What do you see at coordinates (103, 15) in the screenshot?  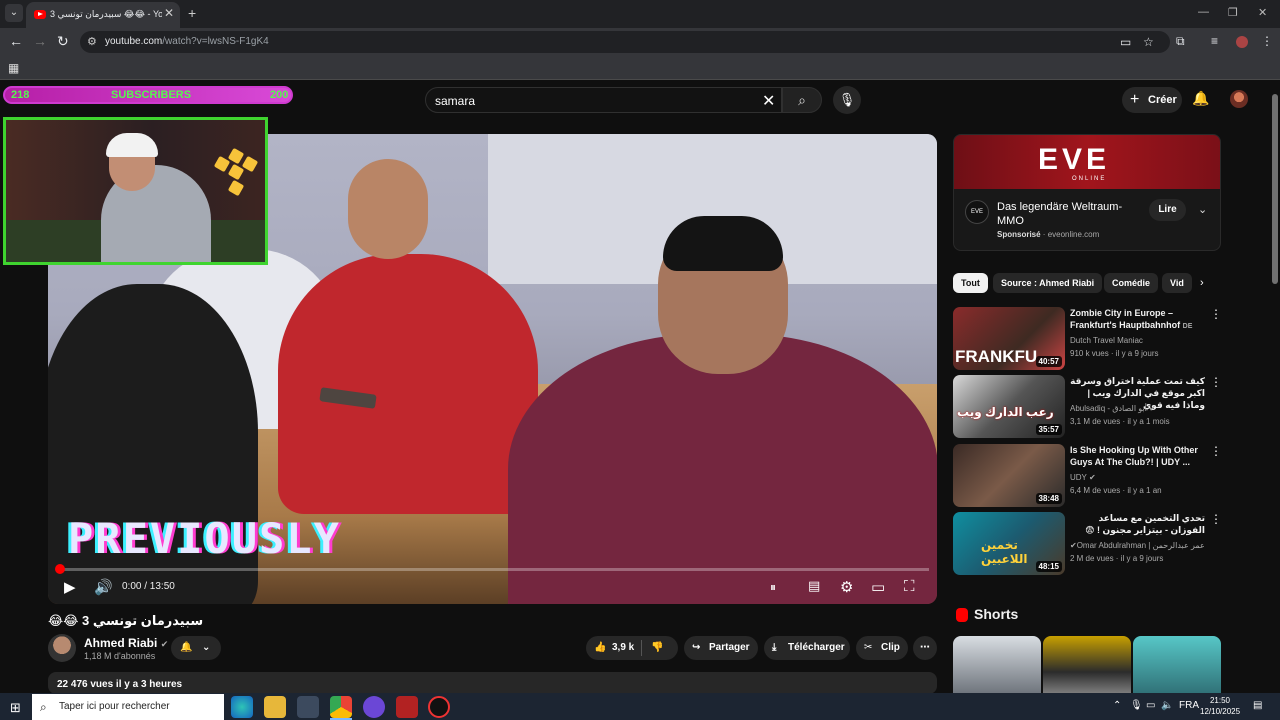 I see `active-tab: سبيدرمان تونسي 3 😂😂 - YouTube ✕` at bounding box center [103, 15].